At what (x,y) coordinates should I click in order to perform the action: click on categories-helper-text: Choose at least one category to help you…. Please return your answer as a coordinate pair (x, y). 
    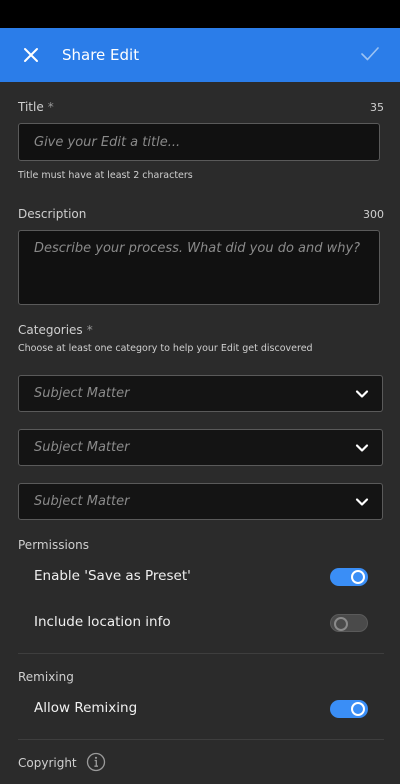
    Looking at the image, I should click on (165, 348).